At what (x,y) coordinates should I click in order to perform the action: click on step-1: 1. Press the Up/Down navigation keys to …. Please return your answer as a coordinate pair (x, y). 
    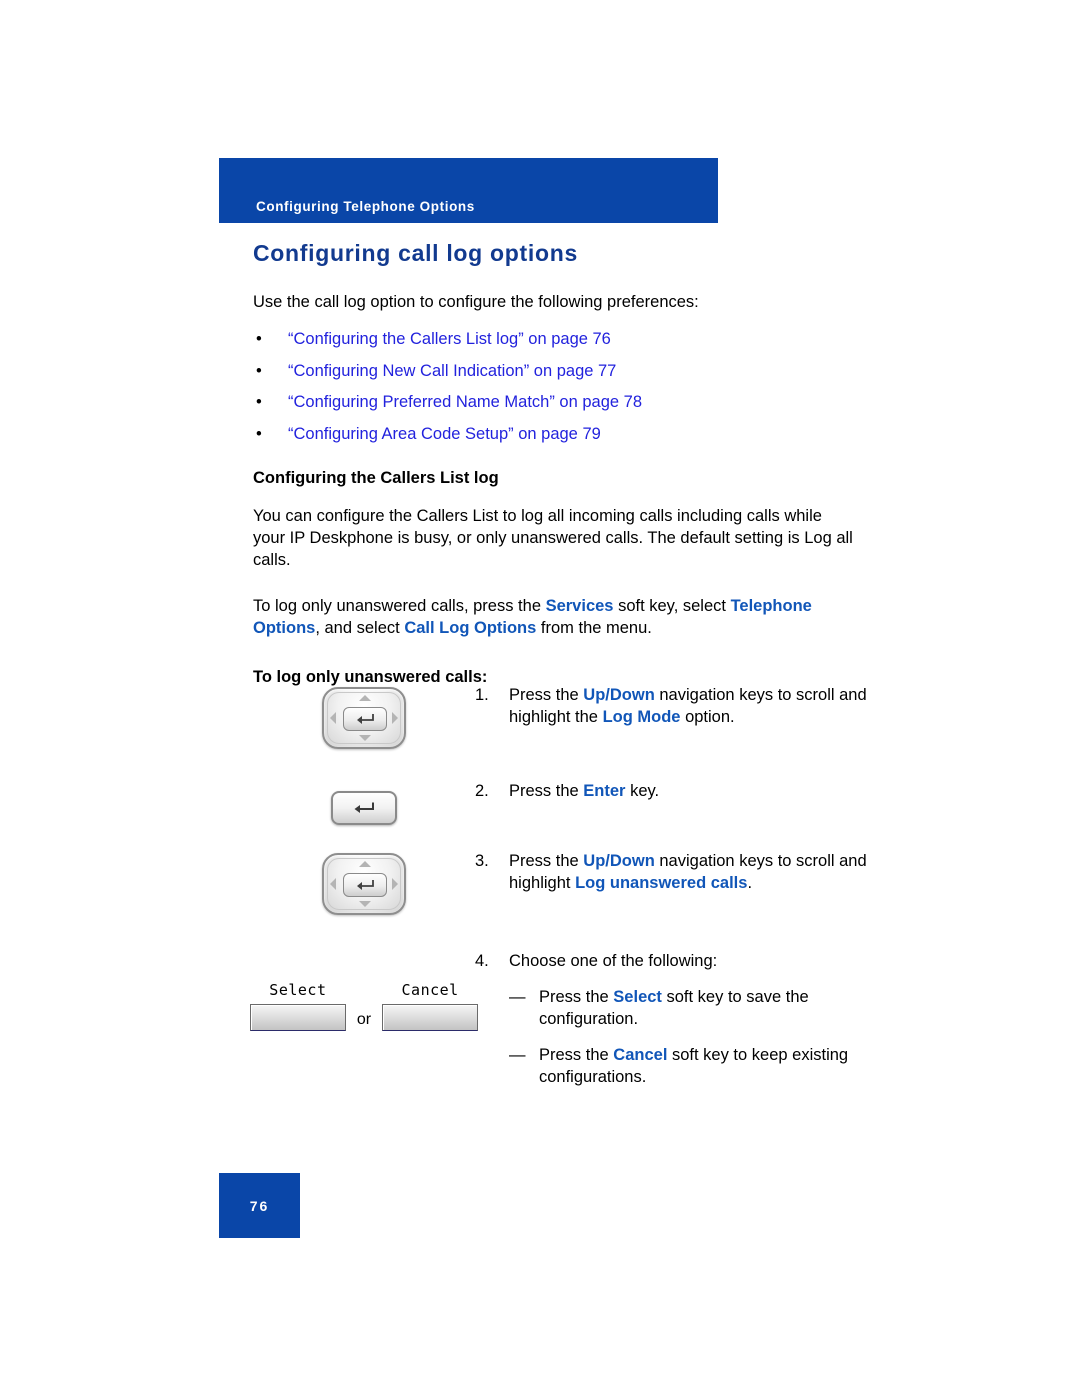
    Looking at the image, I should click on (563, 733).